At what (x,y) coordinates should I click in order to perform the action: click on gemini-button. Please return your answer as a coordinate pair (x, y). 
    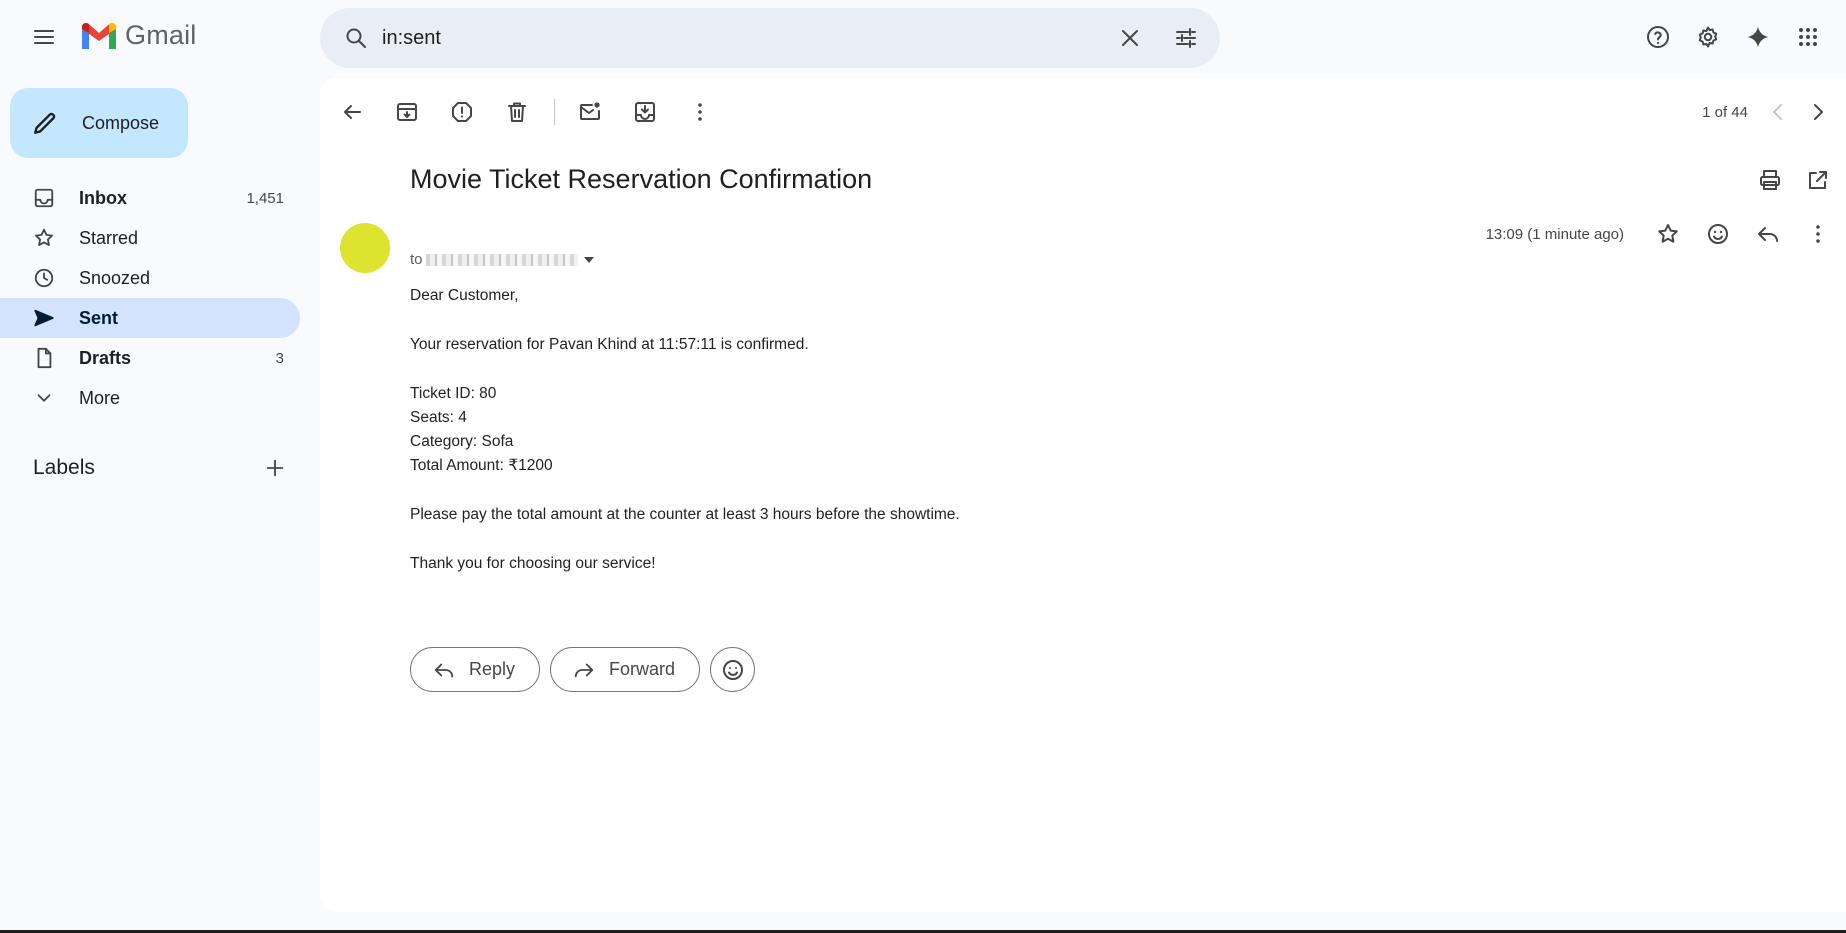
    Looking at the image, I should click on (1758, 37).